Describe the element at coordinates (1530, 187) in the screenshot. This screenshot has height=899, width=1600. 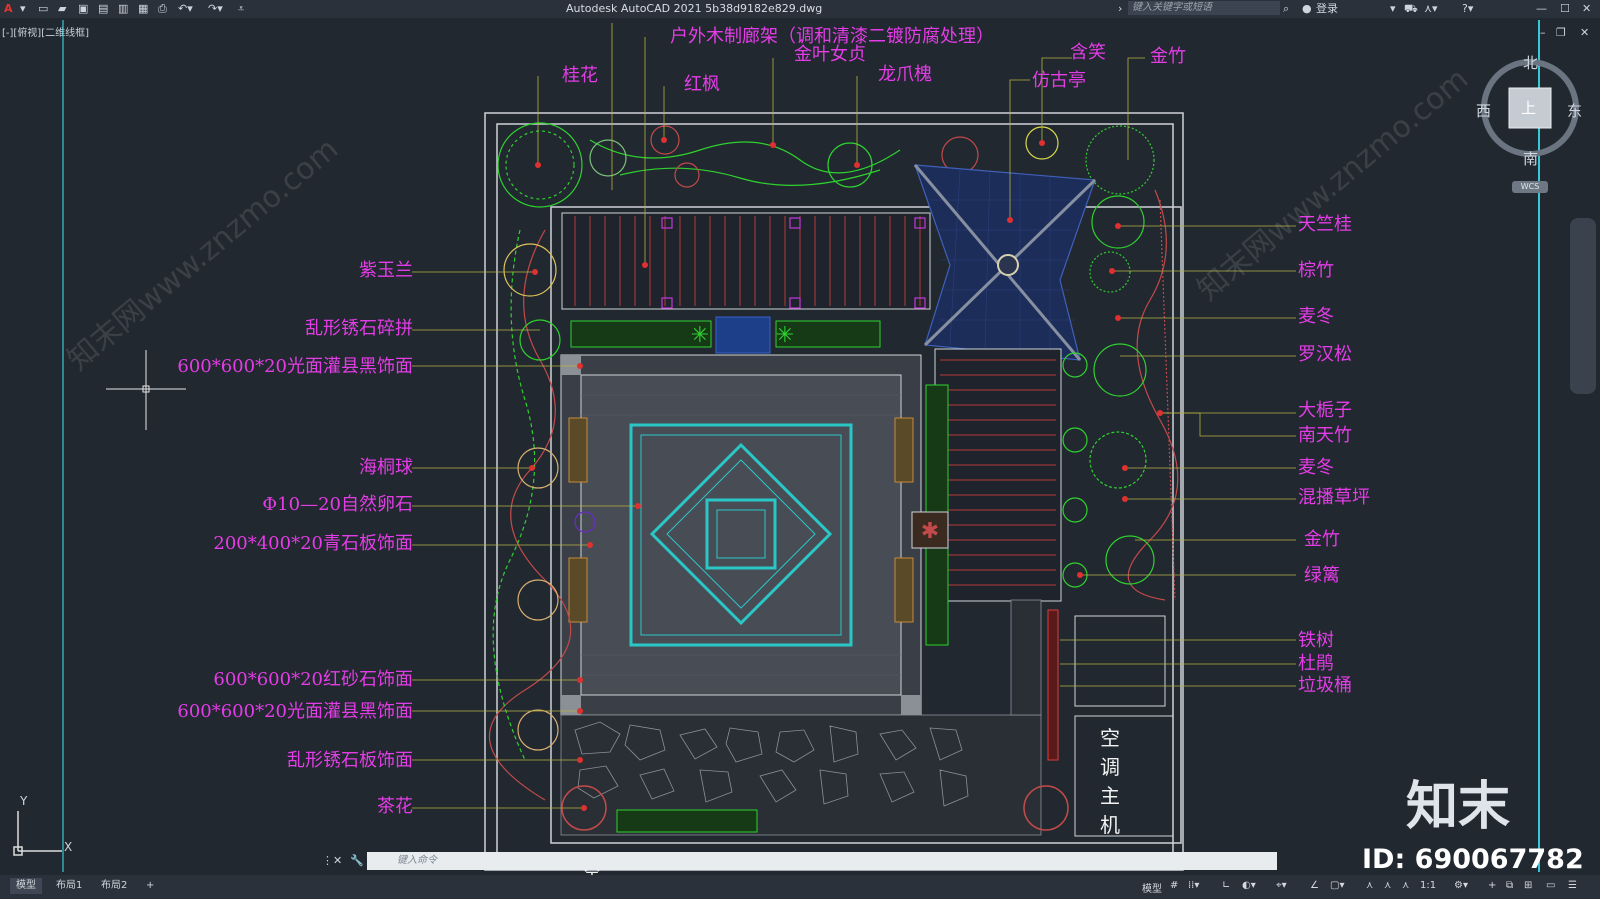
I see `wcs-menu: WCS` at that location.